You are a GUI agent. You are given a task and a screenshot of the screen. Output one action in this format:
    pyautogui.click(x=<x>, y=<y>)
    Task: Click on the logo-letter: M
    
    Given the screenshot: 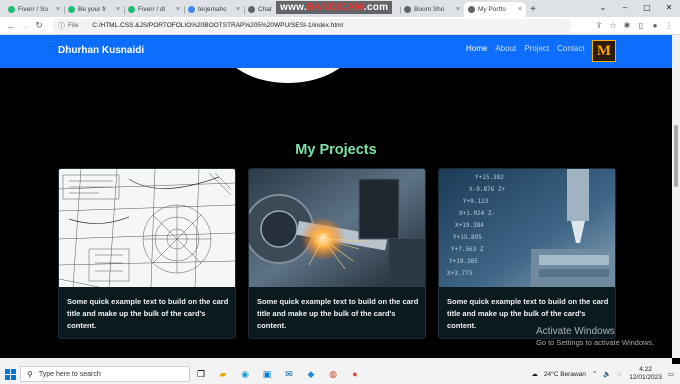 What is the action you would take?
    pyautogui.click(x=604, y=50)
    